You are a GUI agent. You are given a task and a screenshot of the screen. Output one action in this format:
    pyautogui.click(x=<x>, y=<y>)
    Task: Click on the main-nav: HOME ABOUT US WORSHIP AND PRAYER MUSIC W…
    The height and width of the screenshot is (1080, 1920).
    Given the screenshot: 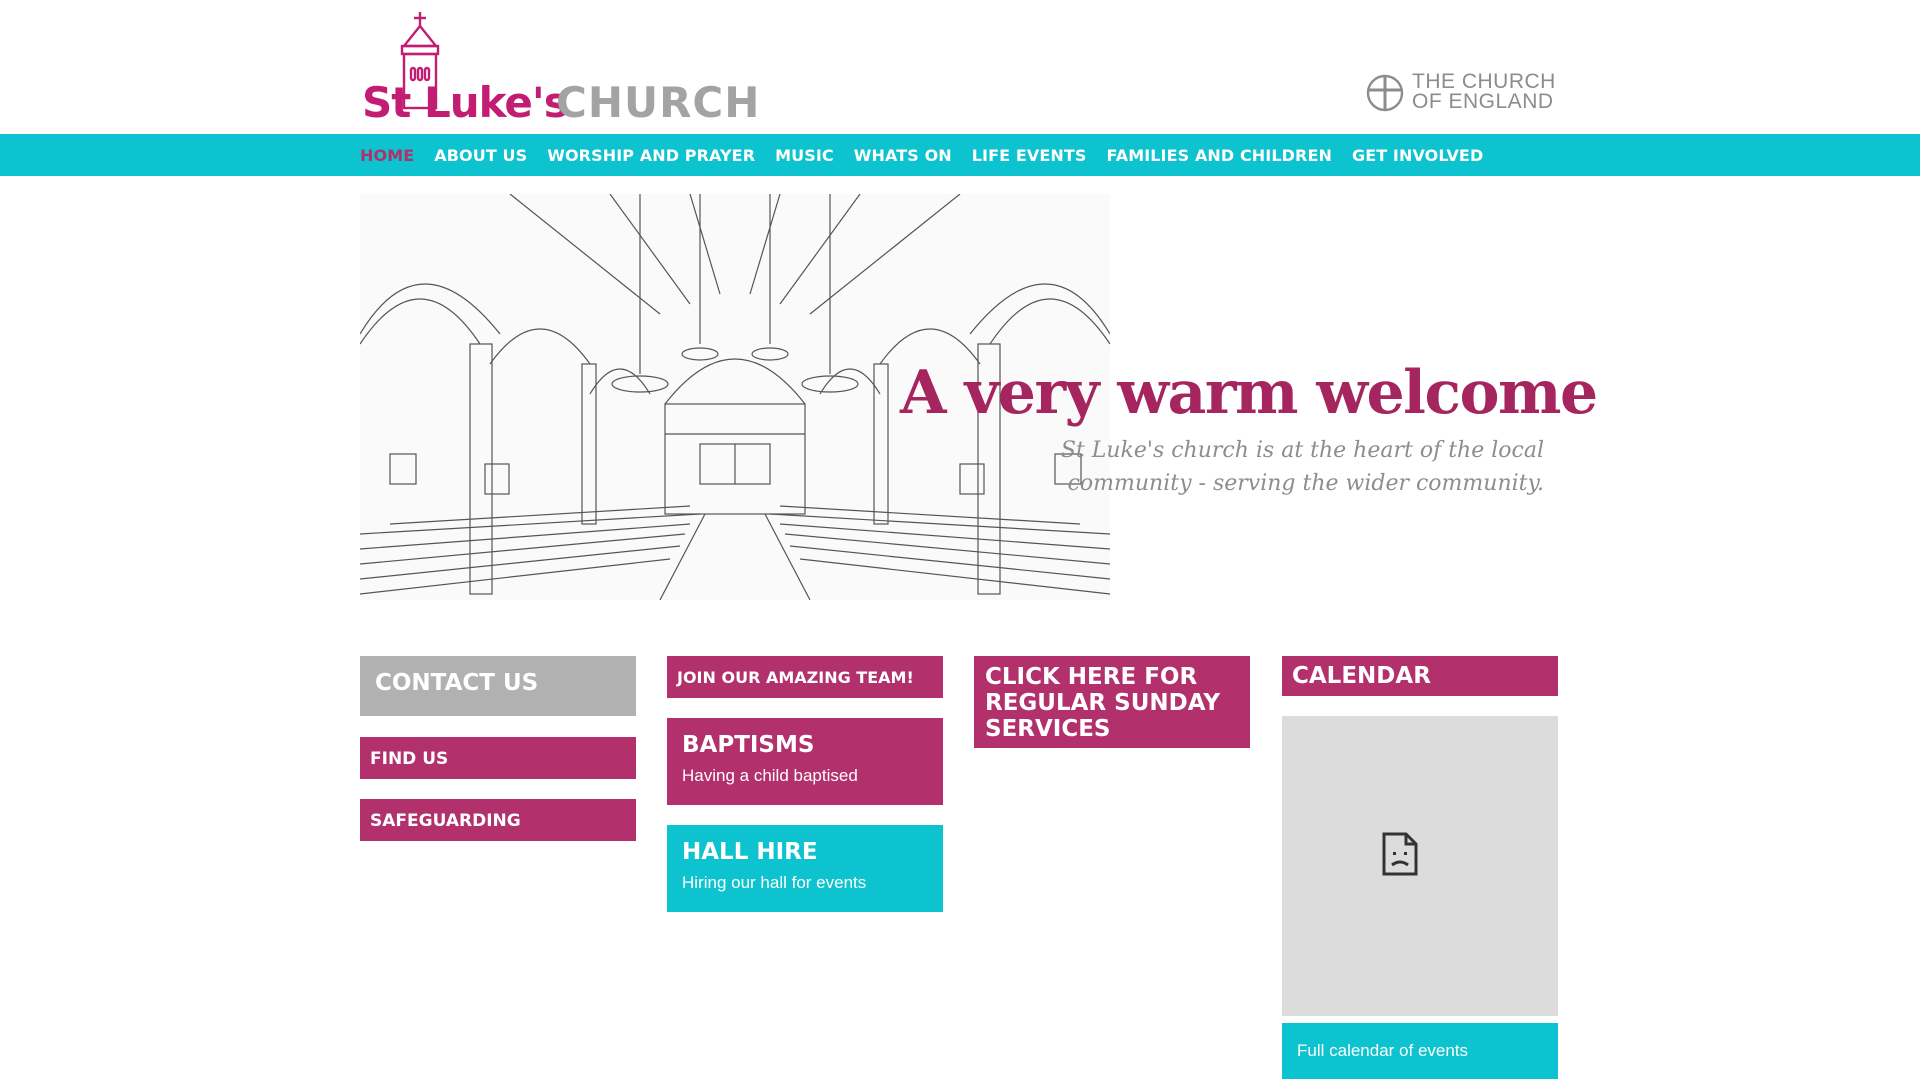 What is the action you would take?
    pyautogui.click(x=960, y=155)
    